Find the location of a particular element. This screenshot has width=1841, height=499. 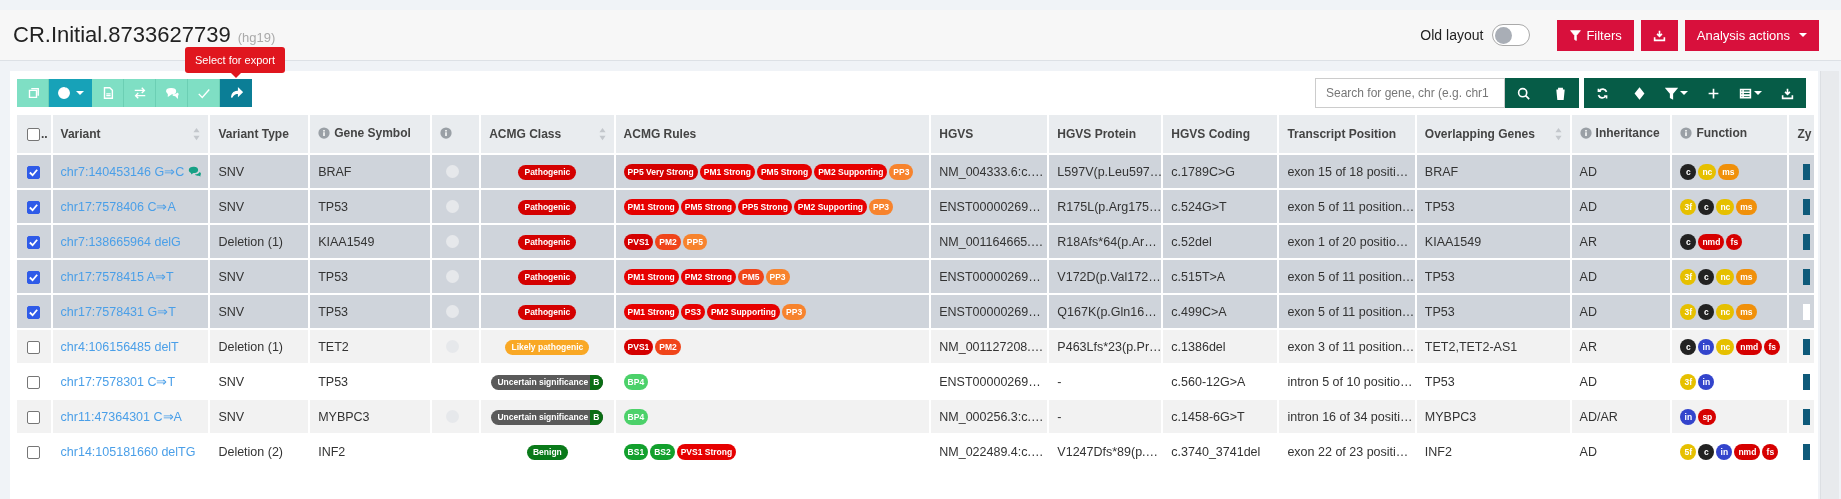

table-row: chr7:140453146 G⇒C SNV BRAF Pathogenic PP5 Very Strong PM1 Strong PM5 Strong PM2 Supporting PP3 NM_004333.6:c.… L597V(p.Leu597… c.1789C>G exon 15 of 18 positi… BRAF AD c nc ms is located at coordinates (915, 171).